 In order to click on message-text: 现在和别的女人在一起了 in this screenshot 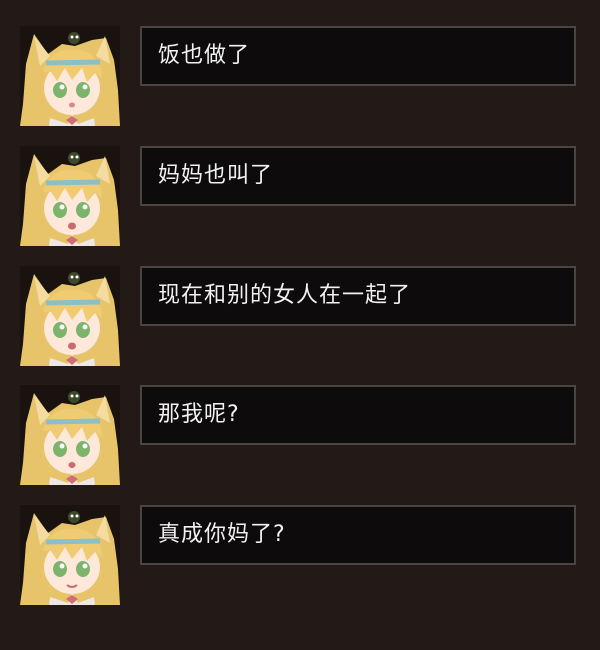, I will do `click(285, 295)`.